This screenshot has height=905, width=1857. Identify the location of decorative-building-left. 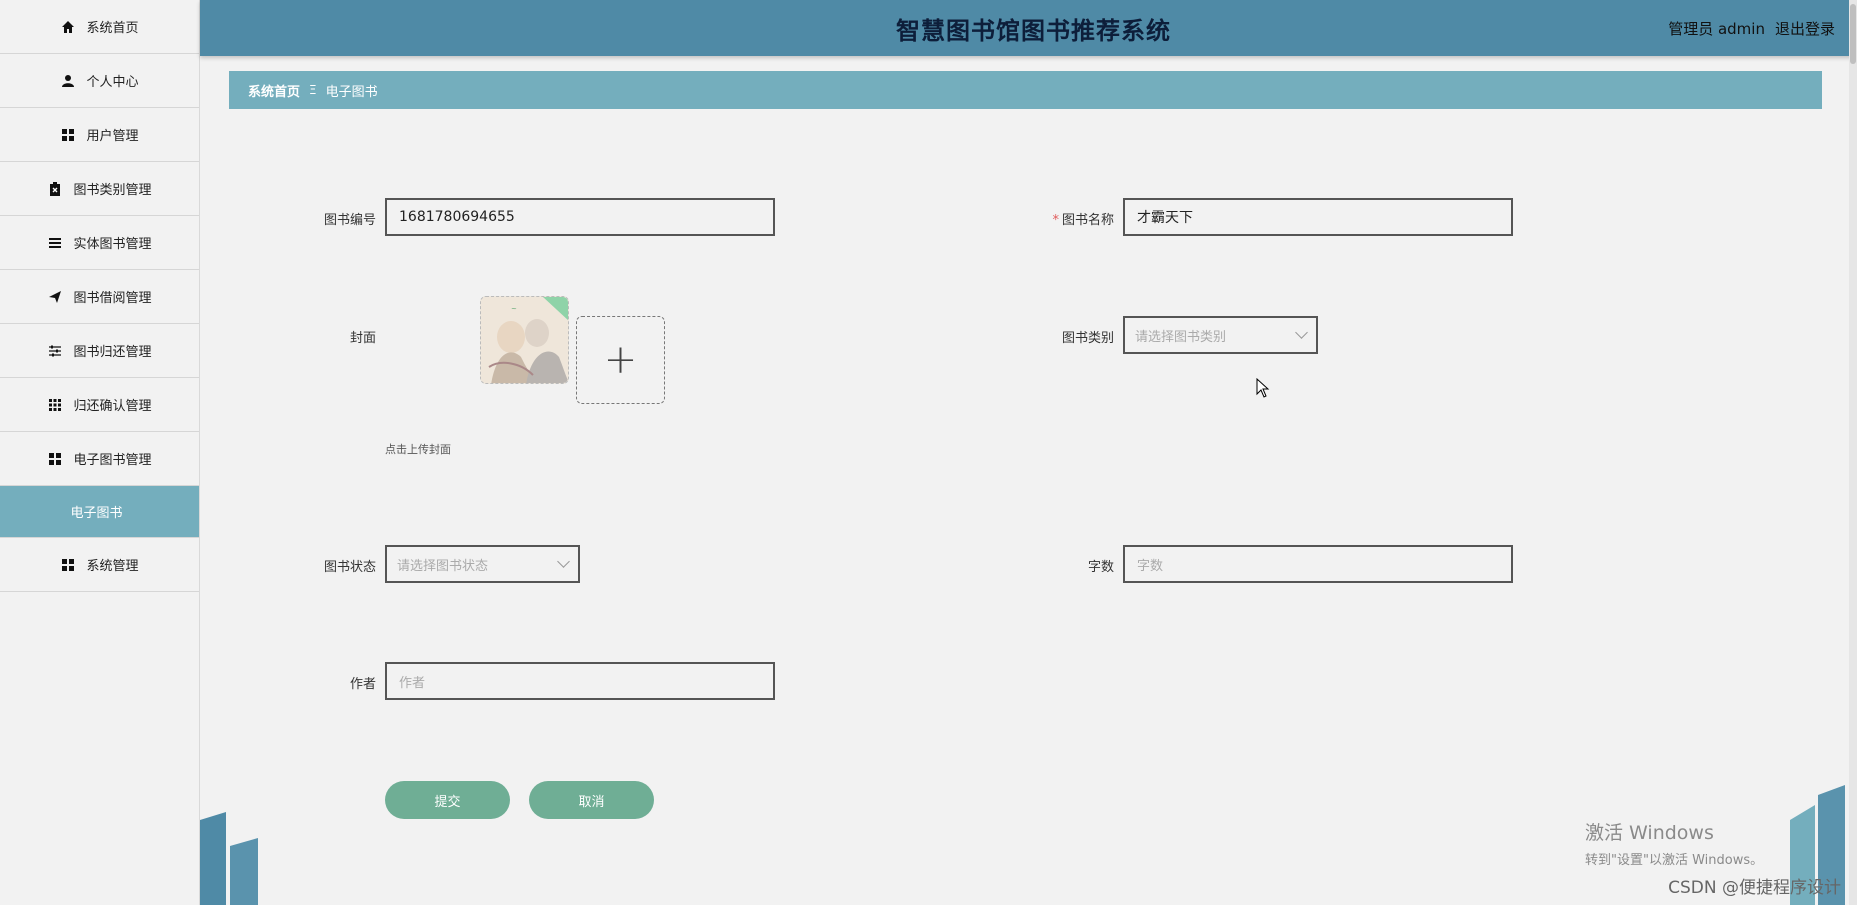
(229, 858).